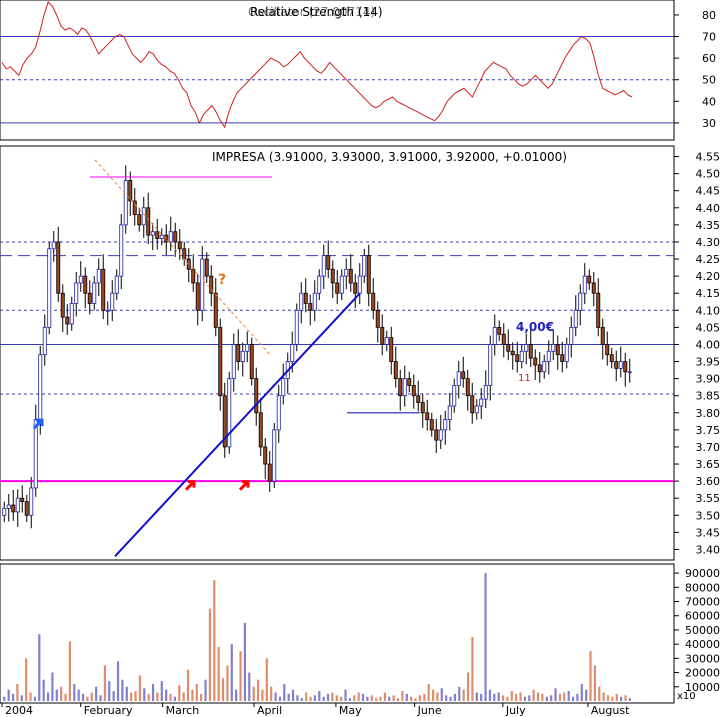 Image resolution: width=724 pixels, height=717 pixels. Describe the element at coordinates (709, 37) in the screenshot. I see `rsi-tick-label: 70` at that location.